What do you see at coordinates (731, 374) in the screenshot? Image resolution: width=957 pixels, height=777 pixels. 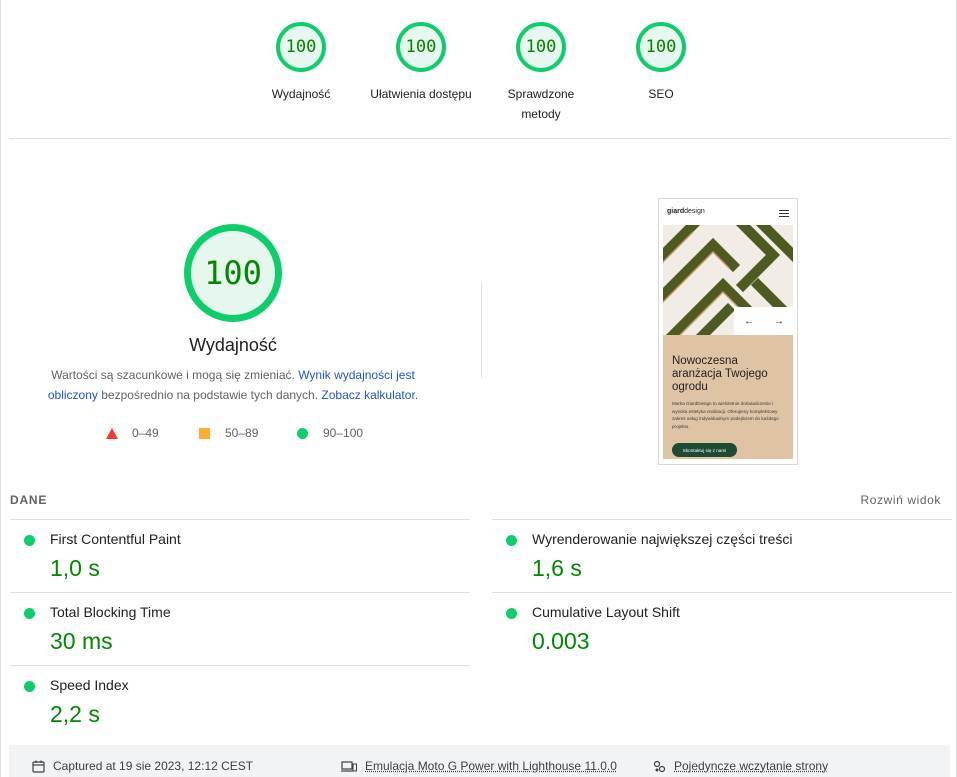 I see `hero-heading: Nowoczesna aranżacja Twojego ogrodu` at bounding box center [731, 374].